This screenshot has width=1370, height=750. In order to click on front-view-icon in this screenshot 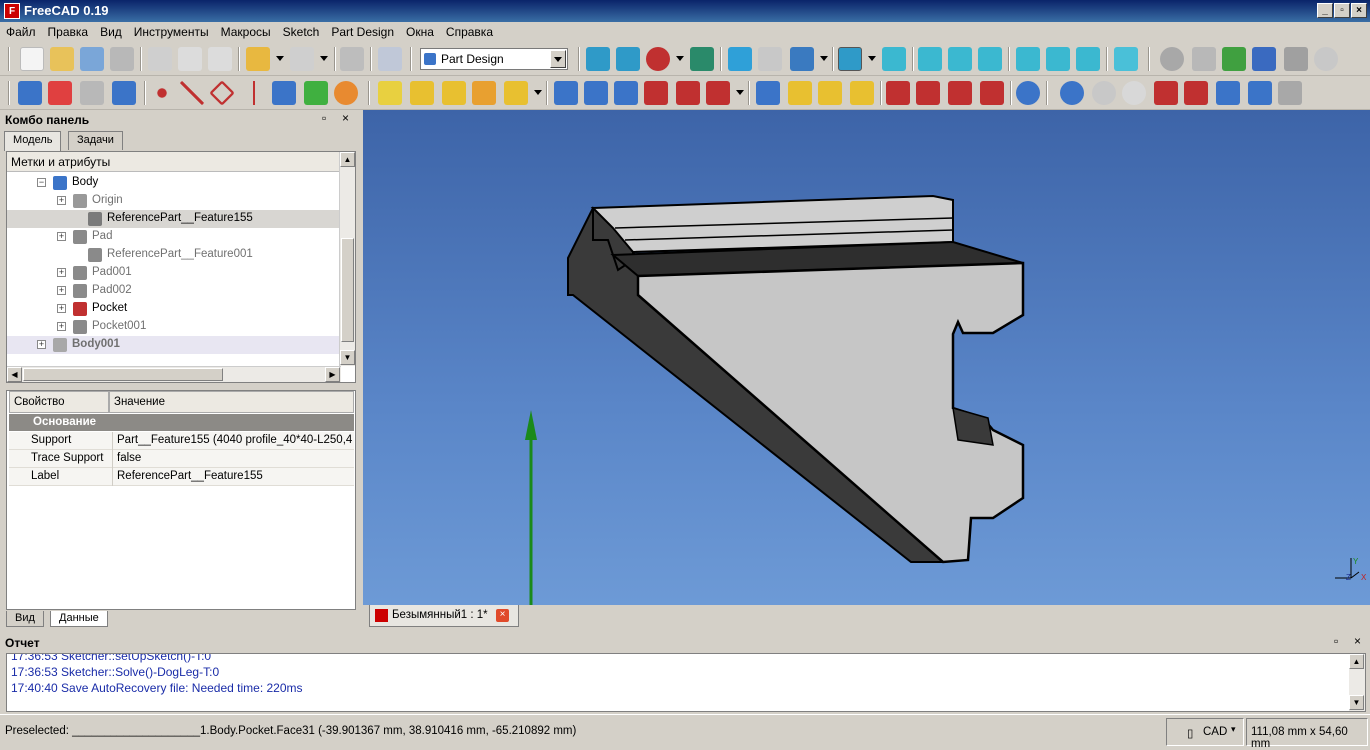, I will do `click(930, 59)`.